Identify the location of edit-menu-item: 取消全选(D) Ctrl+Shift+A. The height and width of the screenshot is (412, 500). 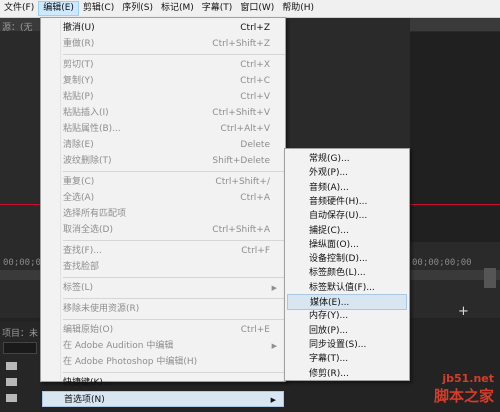
(163, 230).